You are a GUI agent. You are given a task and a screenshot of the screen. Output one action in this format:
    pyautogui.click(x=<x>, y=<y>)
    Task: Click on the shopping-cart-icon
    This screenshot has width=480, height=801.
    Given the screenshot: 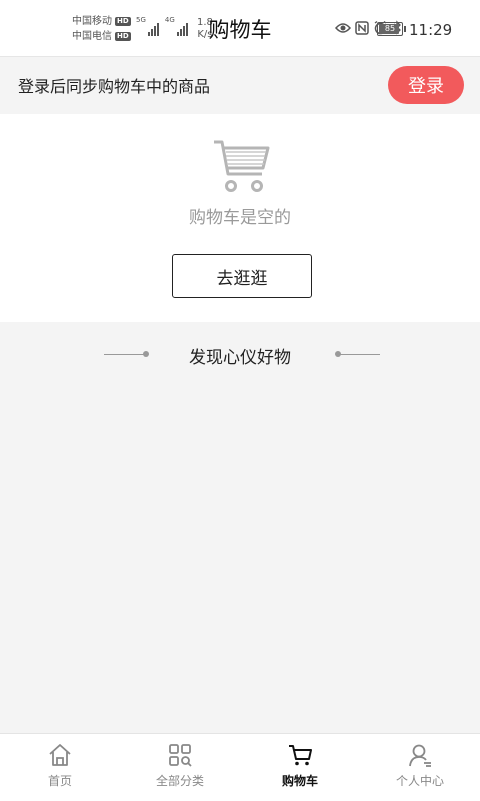 What is the action you would take?
    pyautogui.click(x=241, y=169)
    